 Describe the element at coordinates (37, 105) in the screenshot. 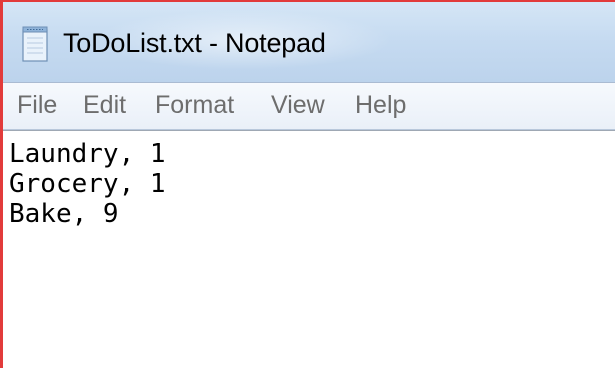

I see `menu-file: File` at that location.